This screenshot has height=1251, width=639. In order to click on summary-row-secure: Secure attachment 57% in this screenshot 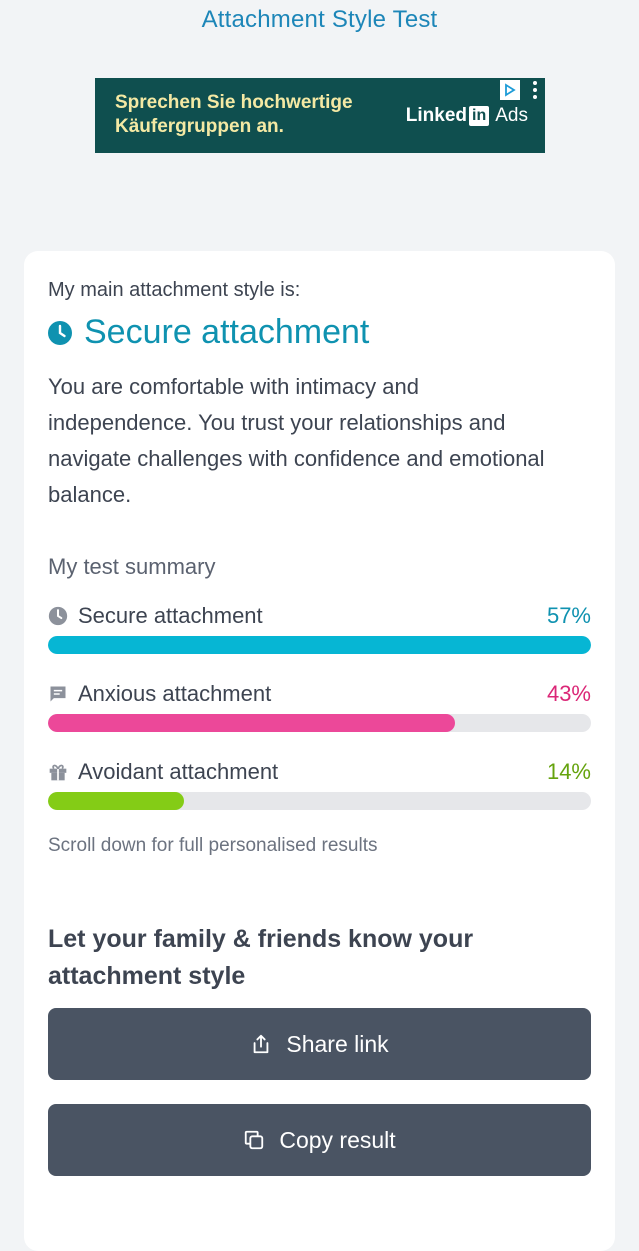, I will do `click(319, 627)`.